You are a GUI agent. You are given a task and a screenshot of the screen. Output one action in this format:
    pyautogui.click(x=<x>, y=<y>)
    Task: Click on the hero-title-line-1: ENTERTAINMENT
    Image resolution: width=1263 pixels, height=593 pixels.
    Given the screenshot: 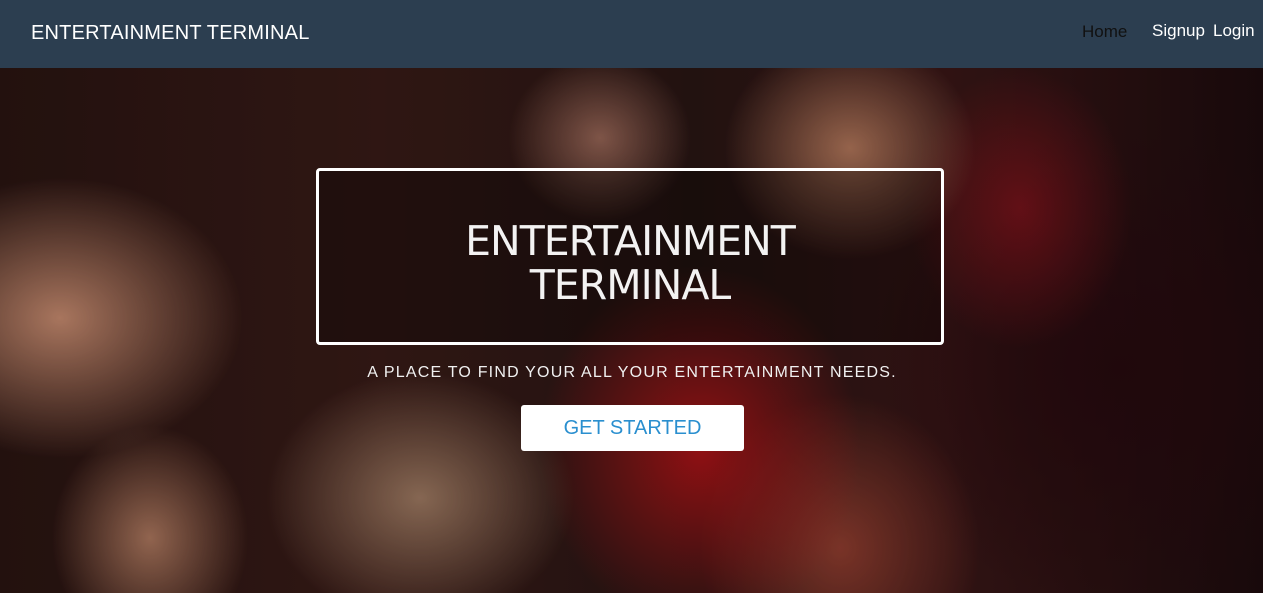 What is the action you would take?
    pyautogui.click(x=630, y=241)
    